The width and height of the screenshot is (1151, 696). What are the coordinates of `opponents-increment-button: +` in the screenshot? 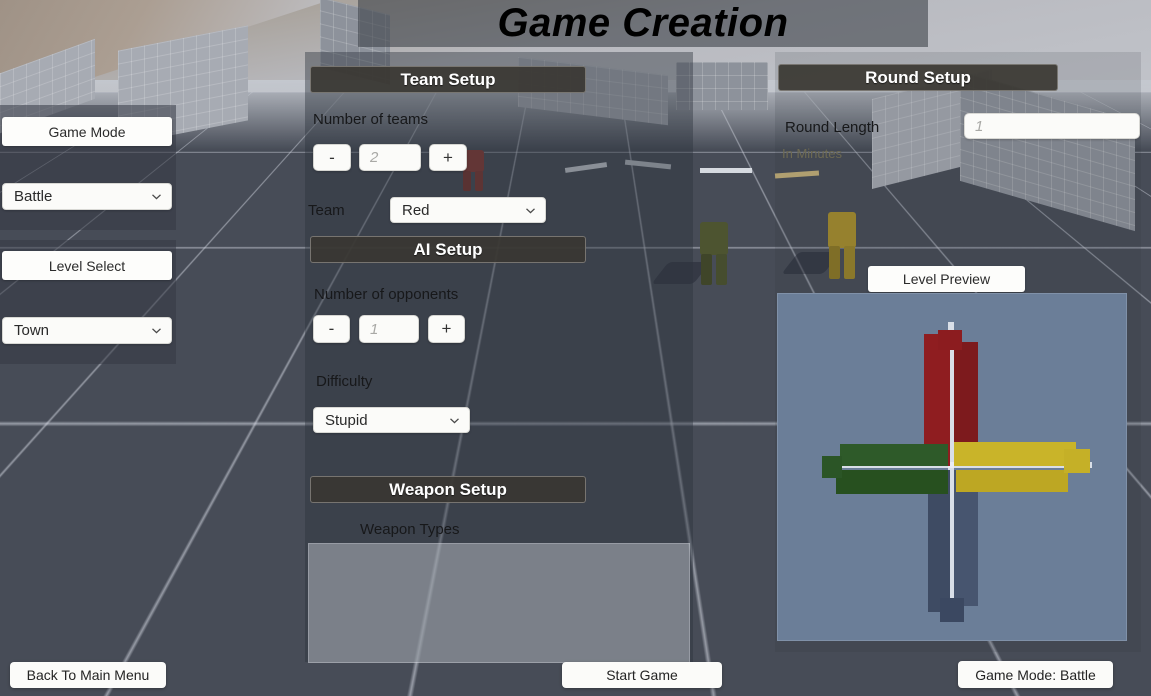 It's located at (446, 329).